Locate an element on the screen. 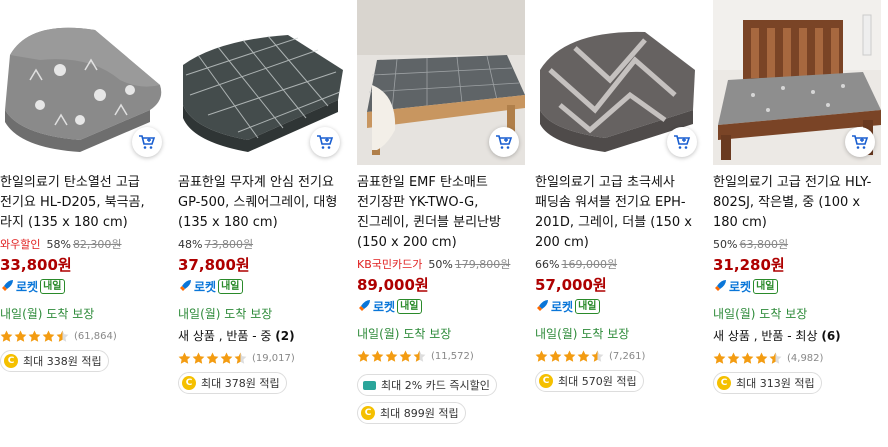 This screenshot has height=447, width=888. reward-text: 최대 899원 적립 is located at coordinates (419, 413).